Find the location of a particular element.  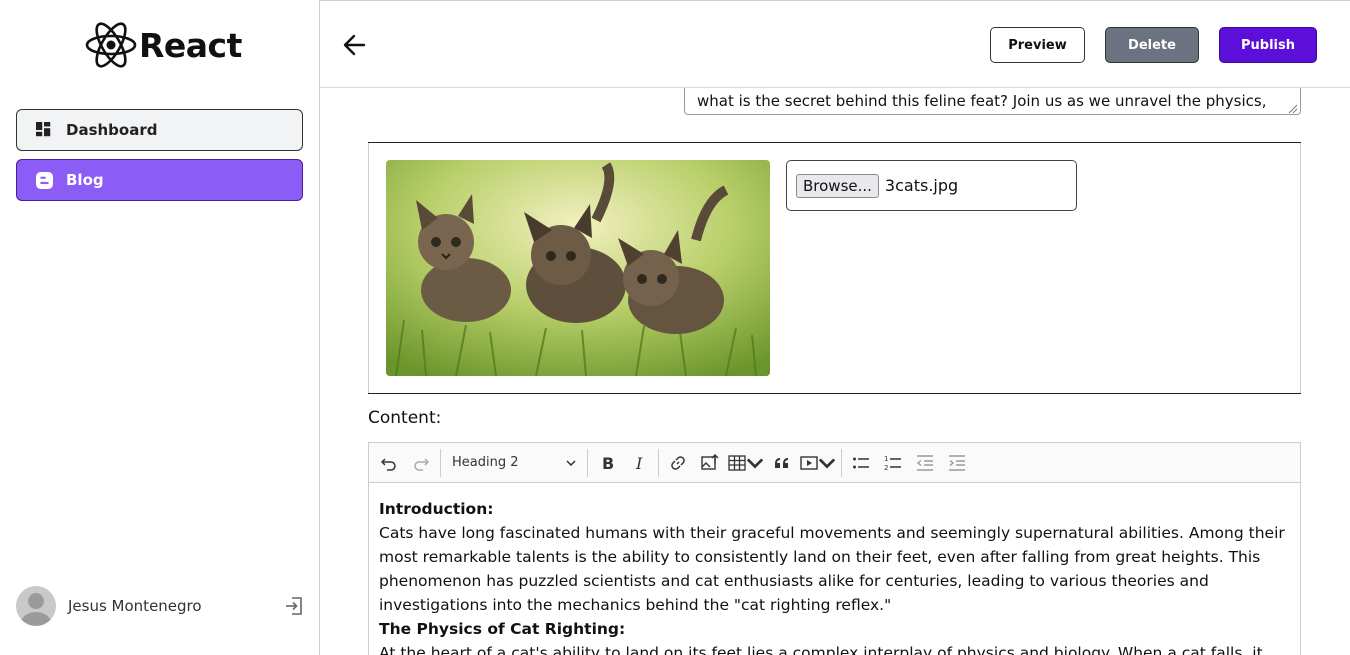

italic-button: I is located at coordinates (639, 463).